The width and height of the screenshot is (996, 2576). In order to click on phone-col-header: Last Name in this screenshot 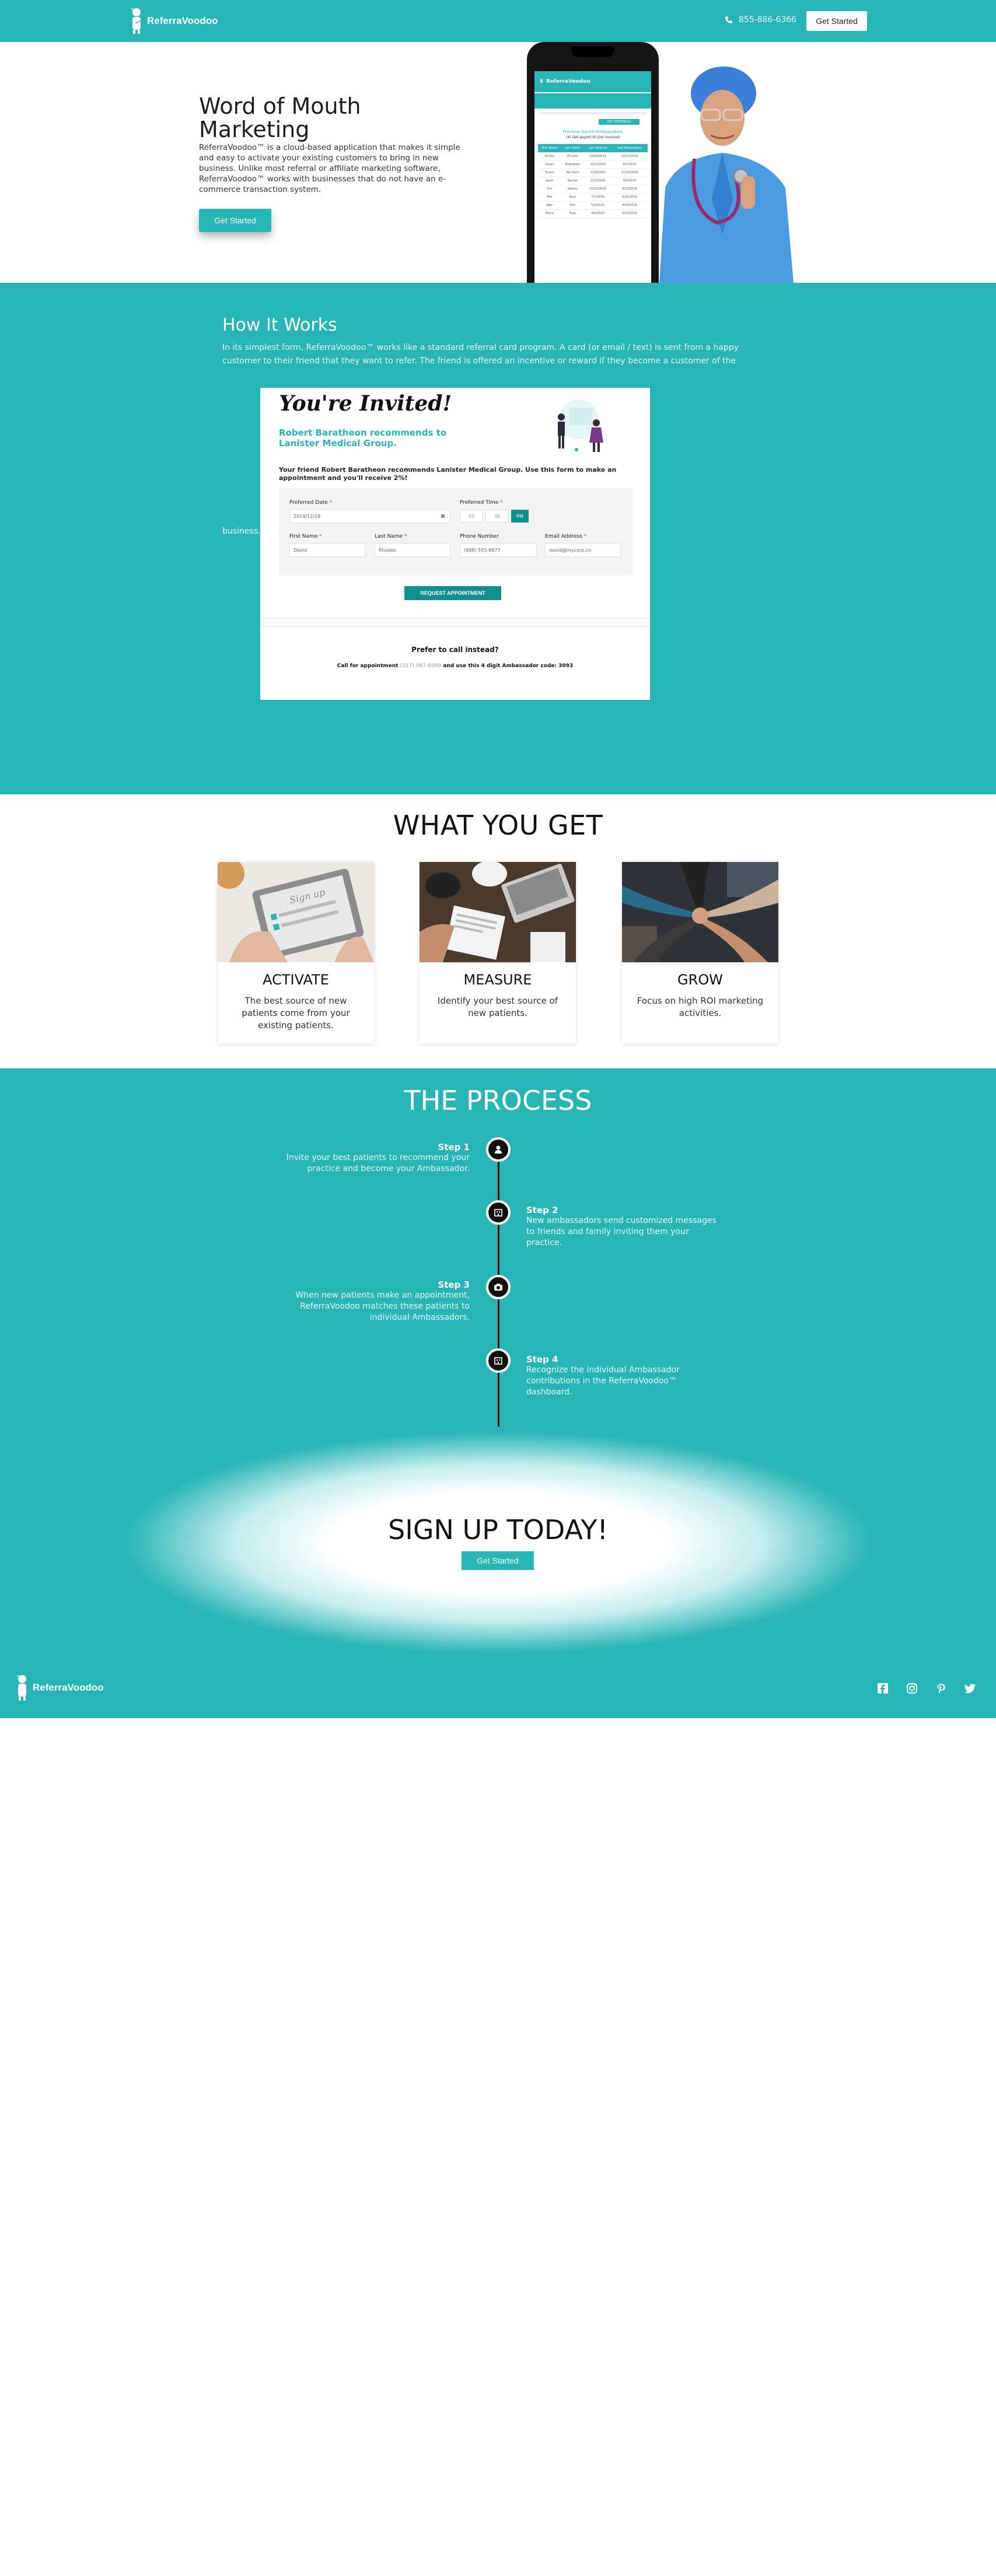, I will do `click(573, 148)`.